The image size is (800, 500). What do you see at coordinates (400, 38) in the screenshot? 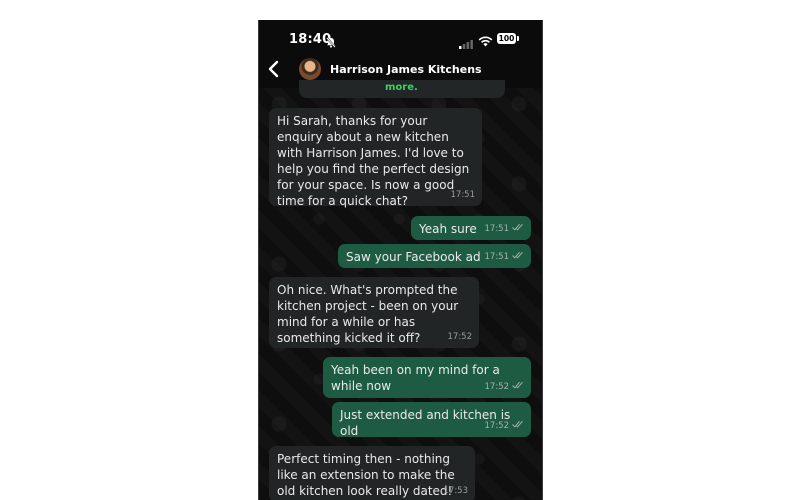
I see `status-bar: 18:40 100` at bounding box center [400, 38].